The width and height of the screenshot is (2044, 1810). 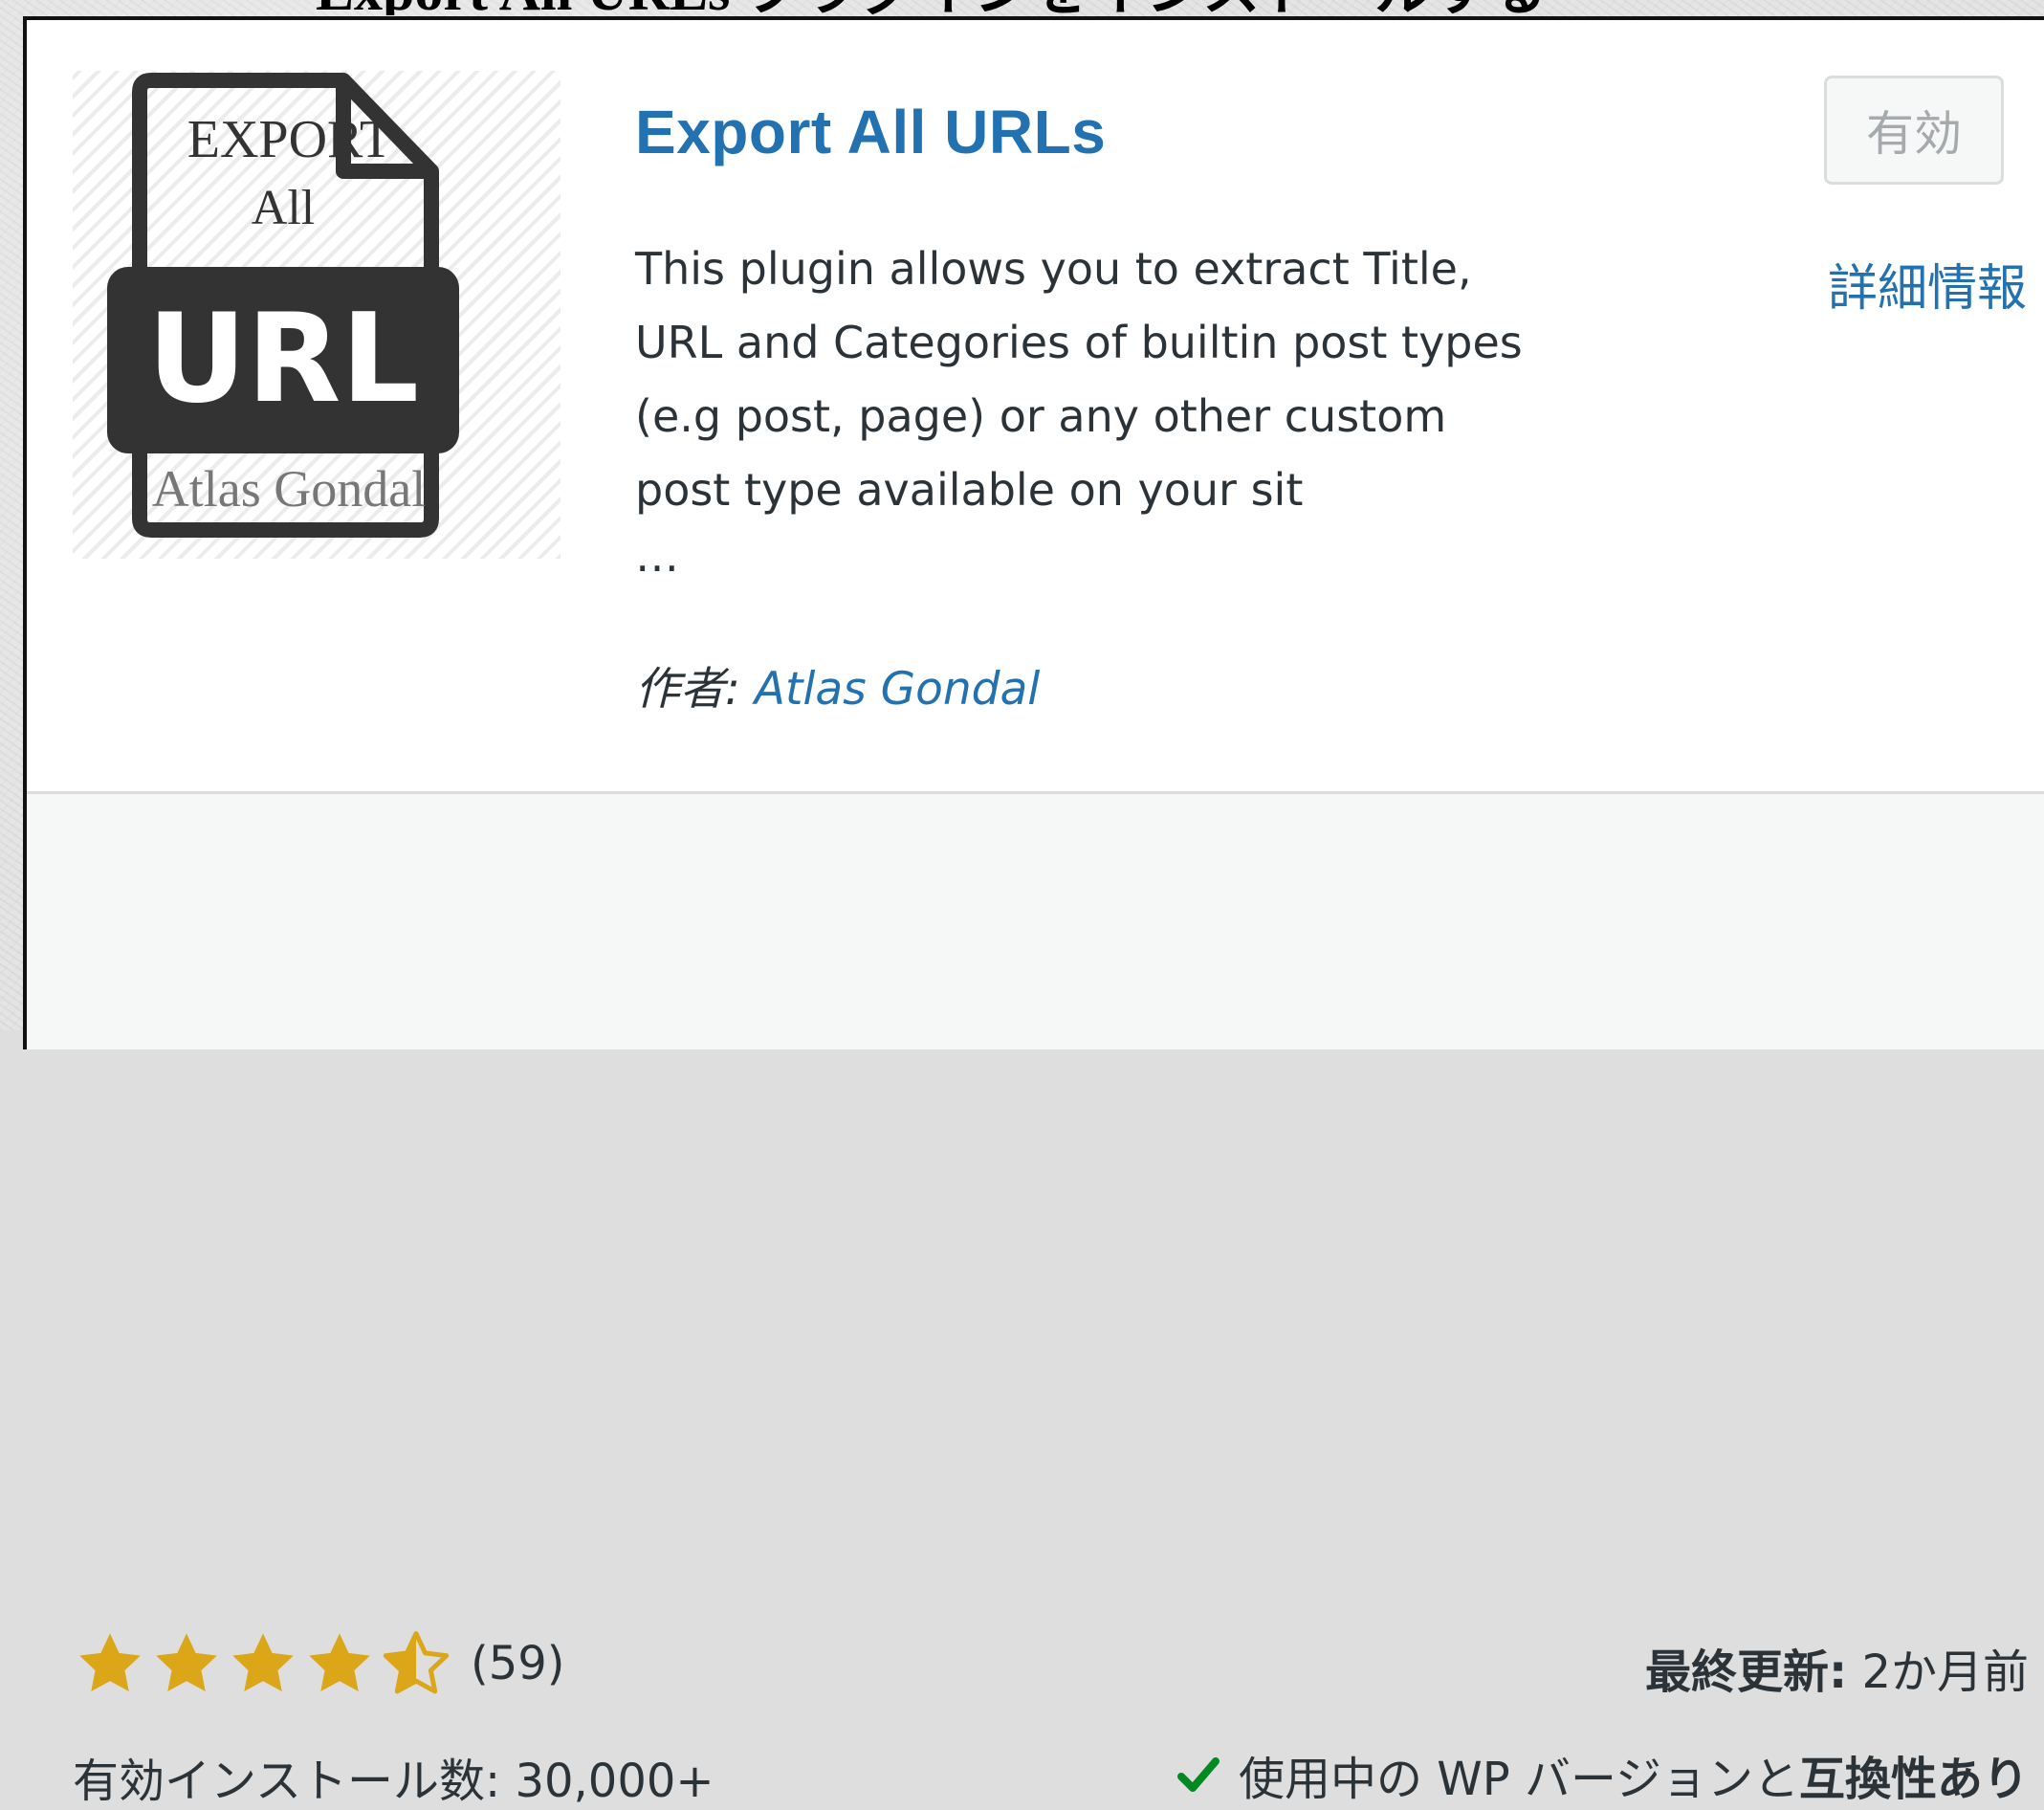 I want to click on plugin-icon: EXPORT All URL Atlas Gondal, so click(x=316, y=315).